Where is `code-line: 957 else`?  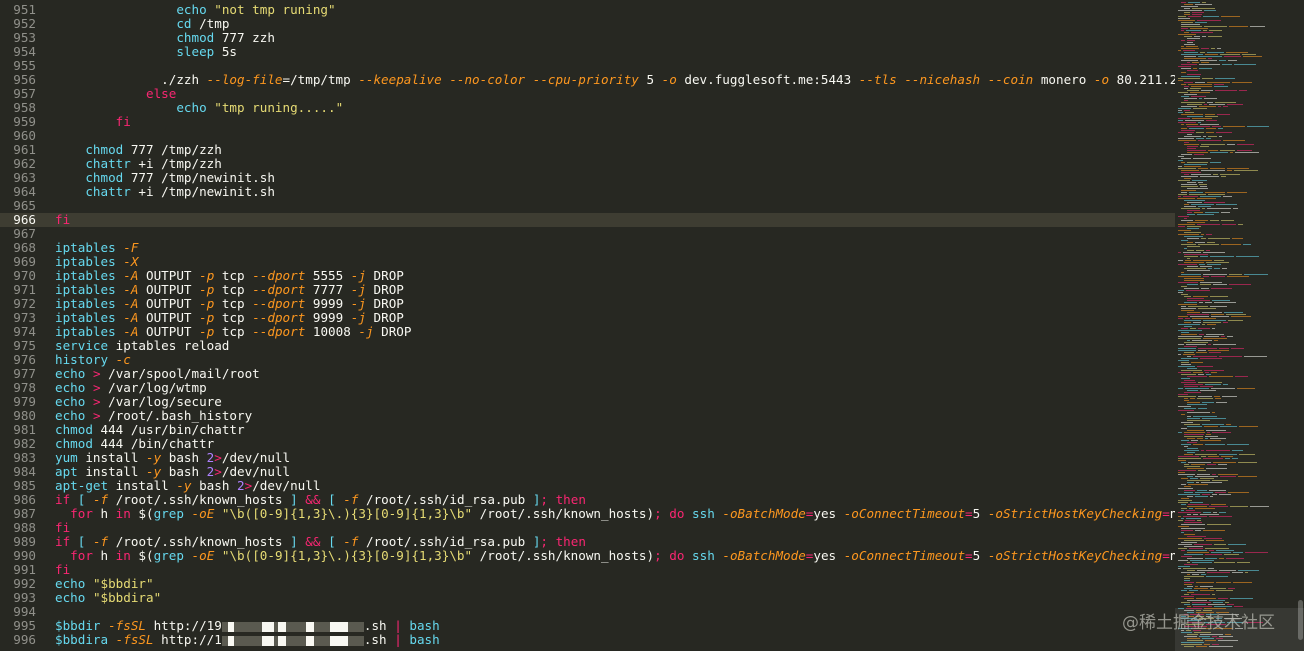 code-line: 957 else is located at coordinates (587, 94).